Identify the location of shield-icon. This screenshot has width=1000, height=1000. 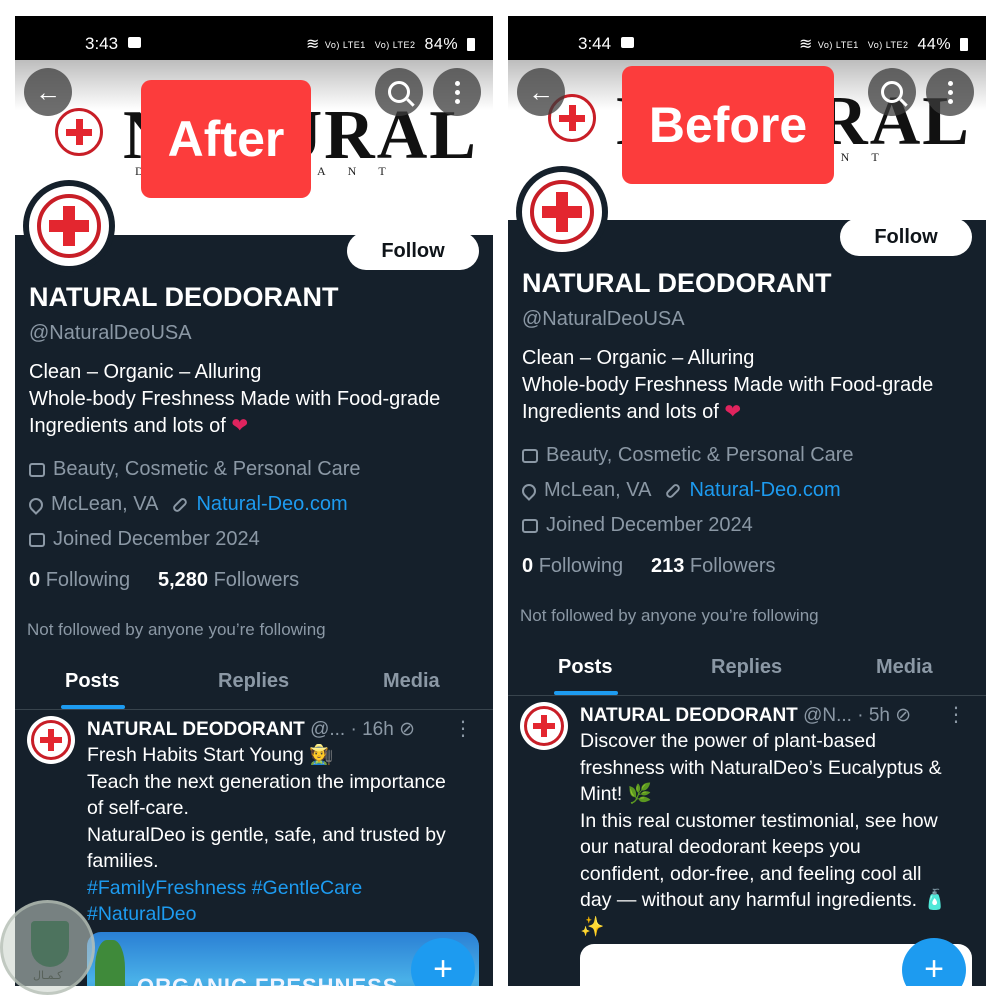
(50, 944).